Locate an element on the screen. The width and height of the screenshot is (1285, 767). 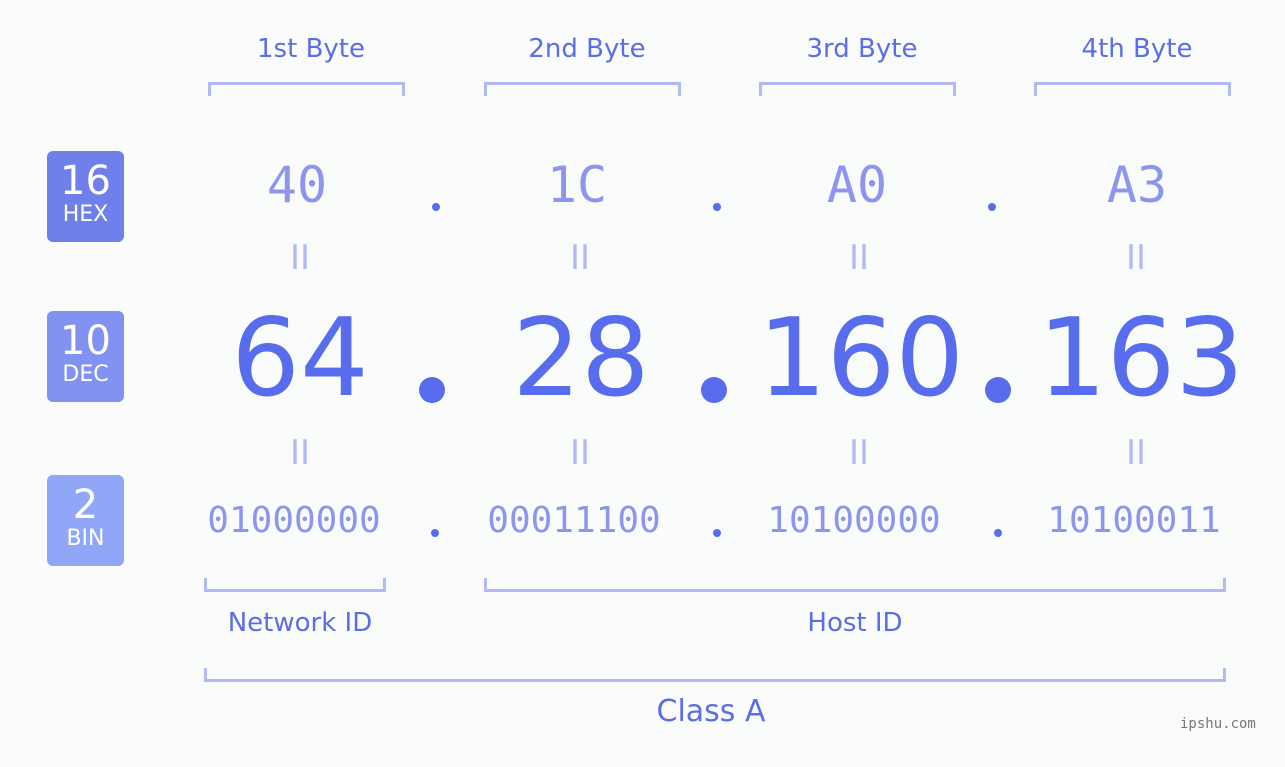
byte-label-3: 3rd Byte is located at coordinates (862, 49).